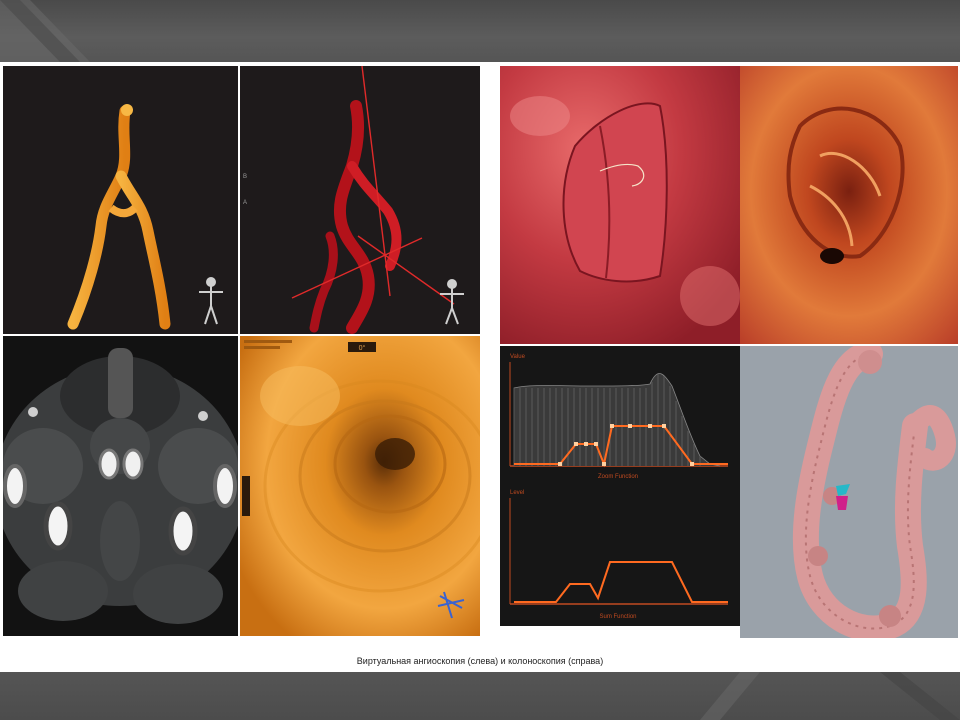 The width and height of the screenshot is (960, 720). Describe the element at coordinates (353, 200) in the screenshot. I see `red-vessel-render: B A` at that location.